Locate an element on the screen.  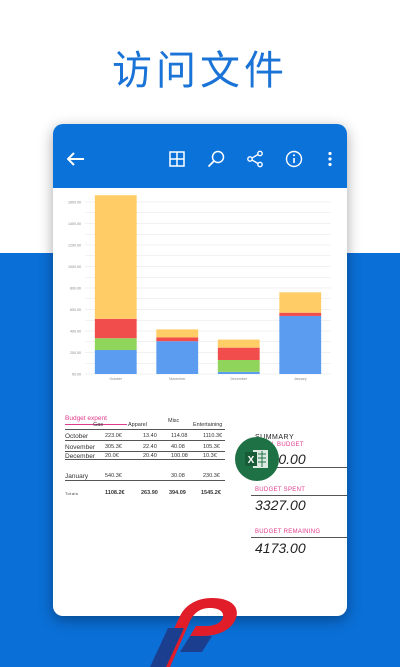
excel-app-badge: X is located at coordinates (257, 459).